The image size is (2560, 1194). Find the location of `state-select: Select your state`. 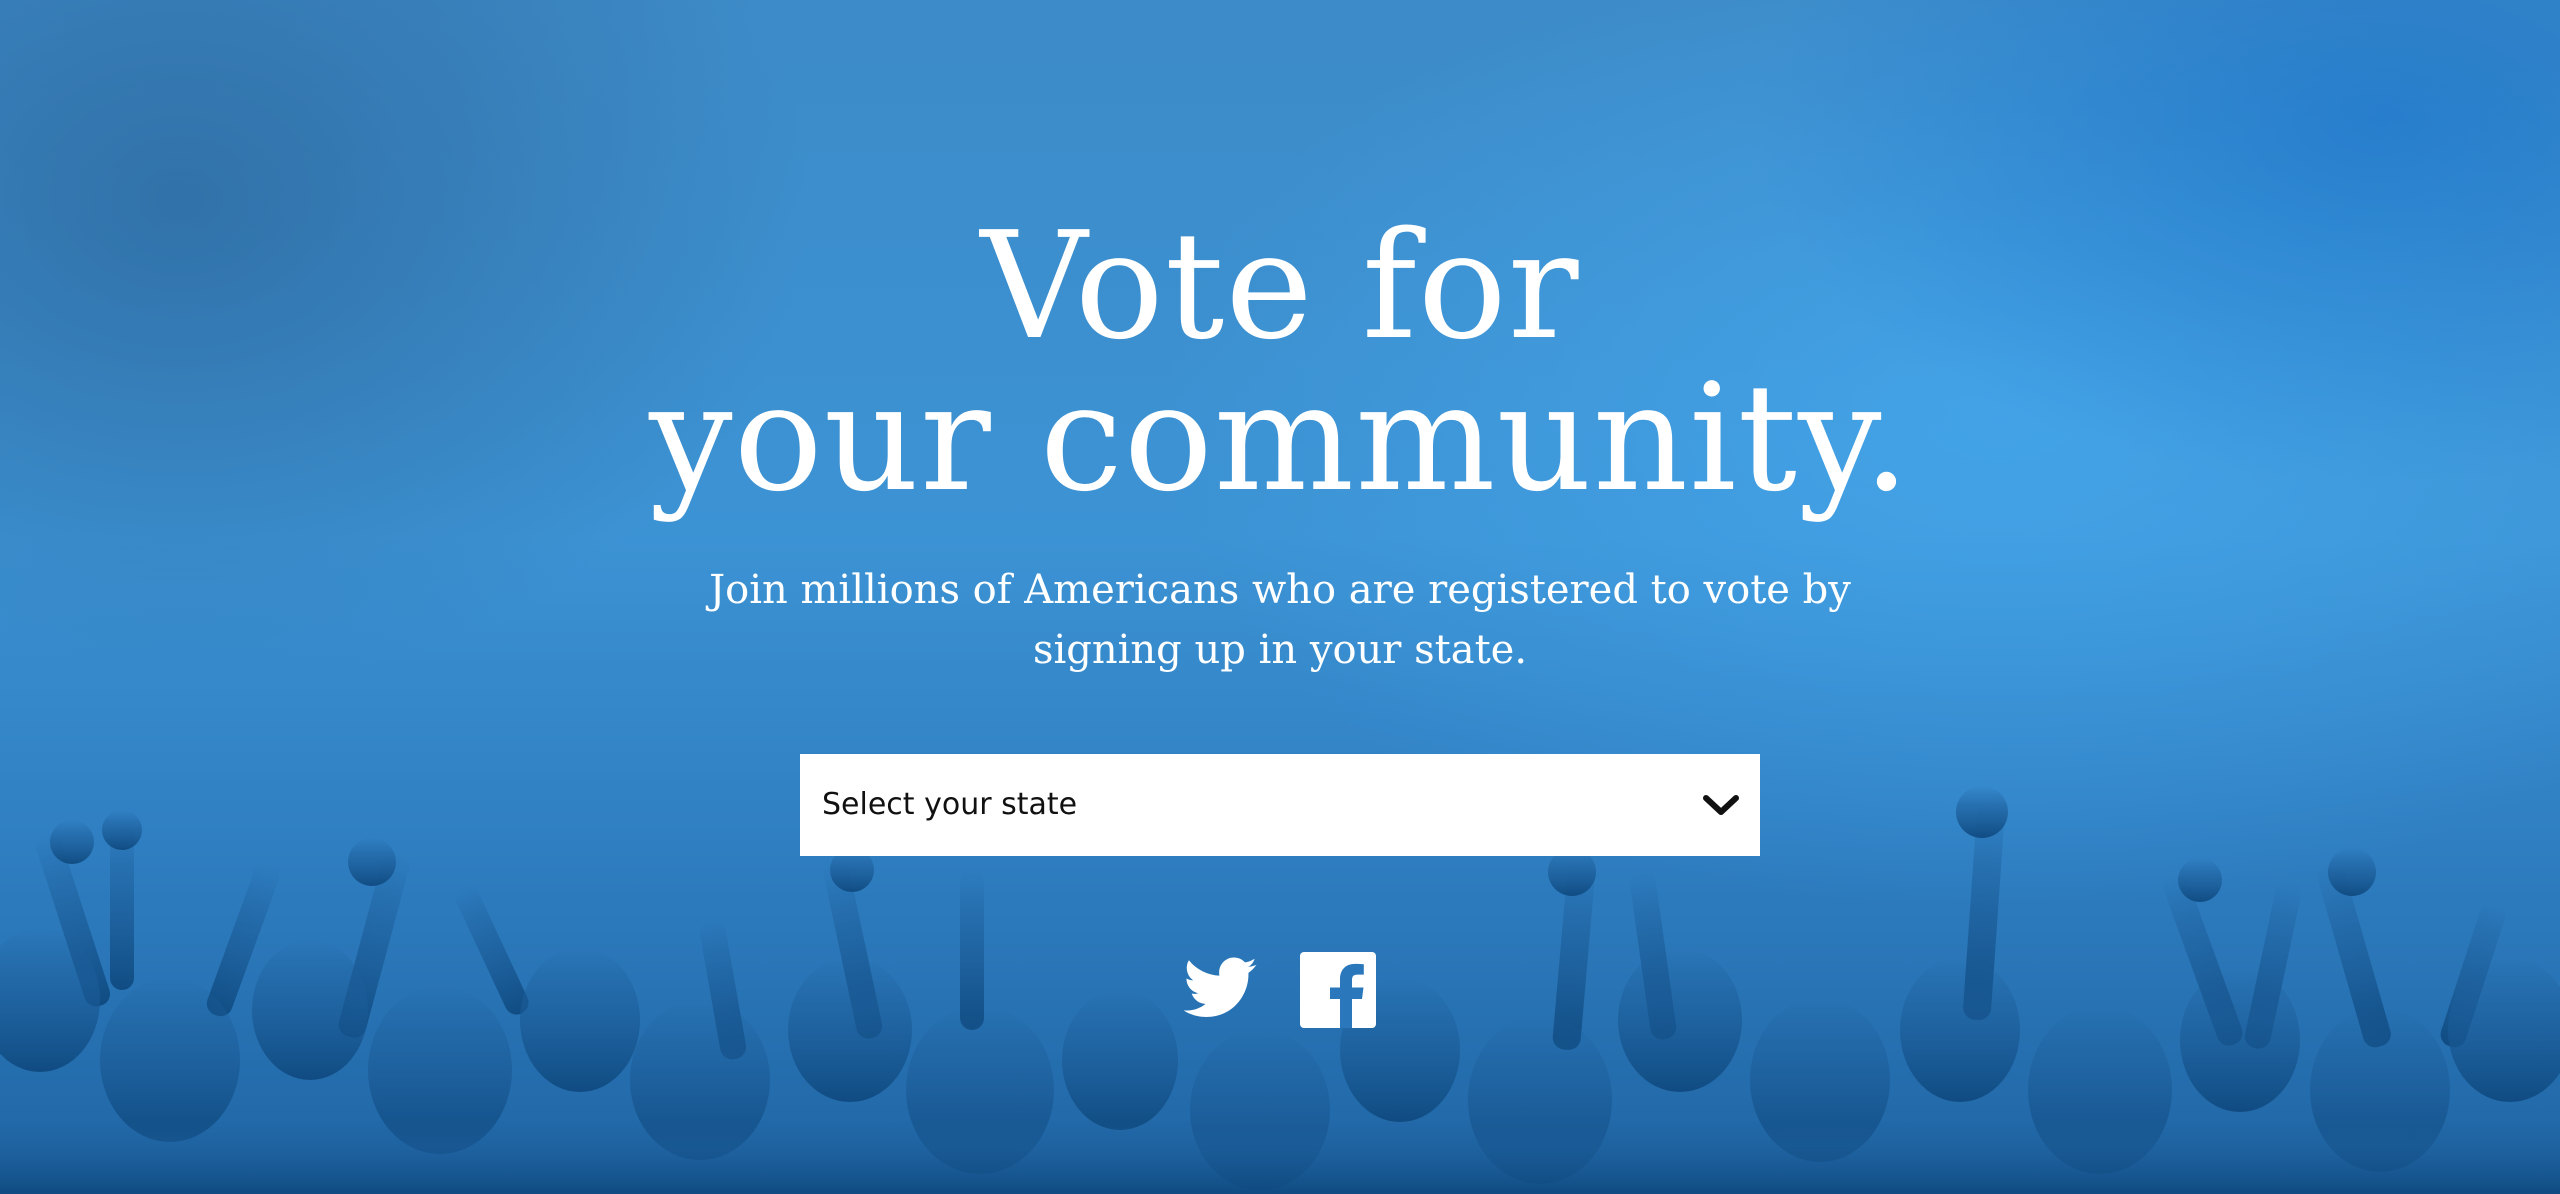

state-select: Select your state is located at coordinates (1280, 805).